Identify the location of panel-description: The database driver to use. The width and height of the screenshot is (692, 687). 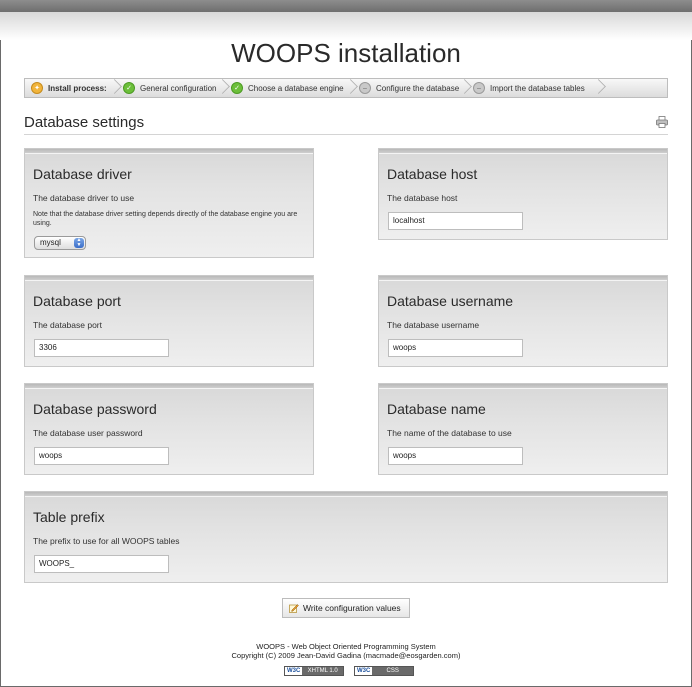
(84, 198).